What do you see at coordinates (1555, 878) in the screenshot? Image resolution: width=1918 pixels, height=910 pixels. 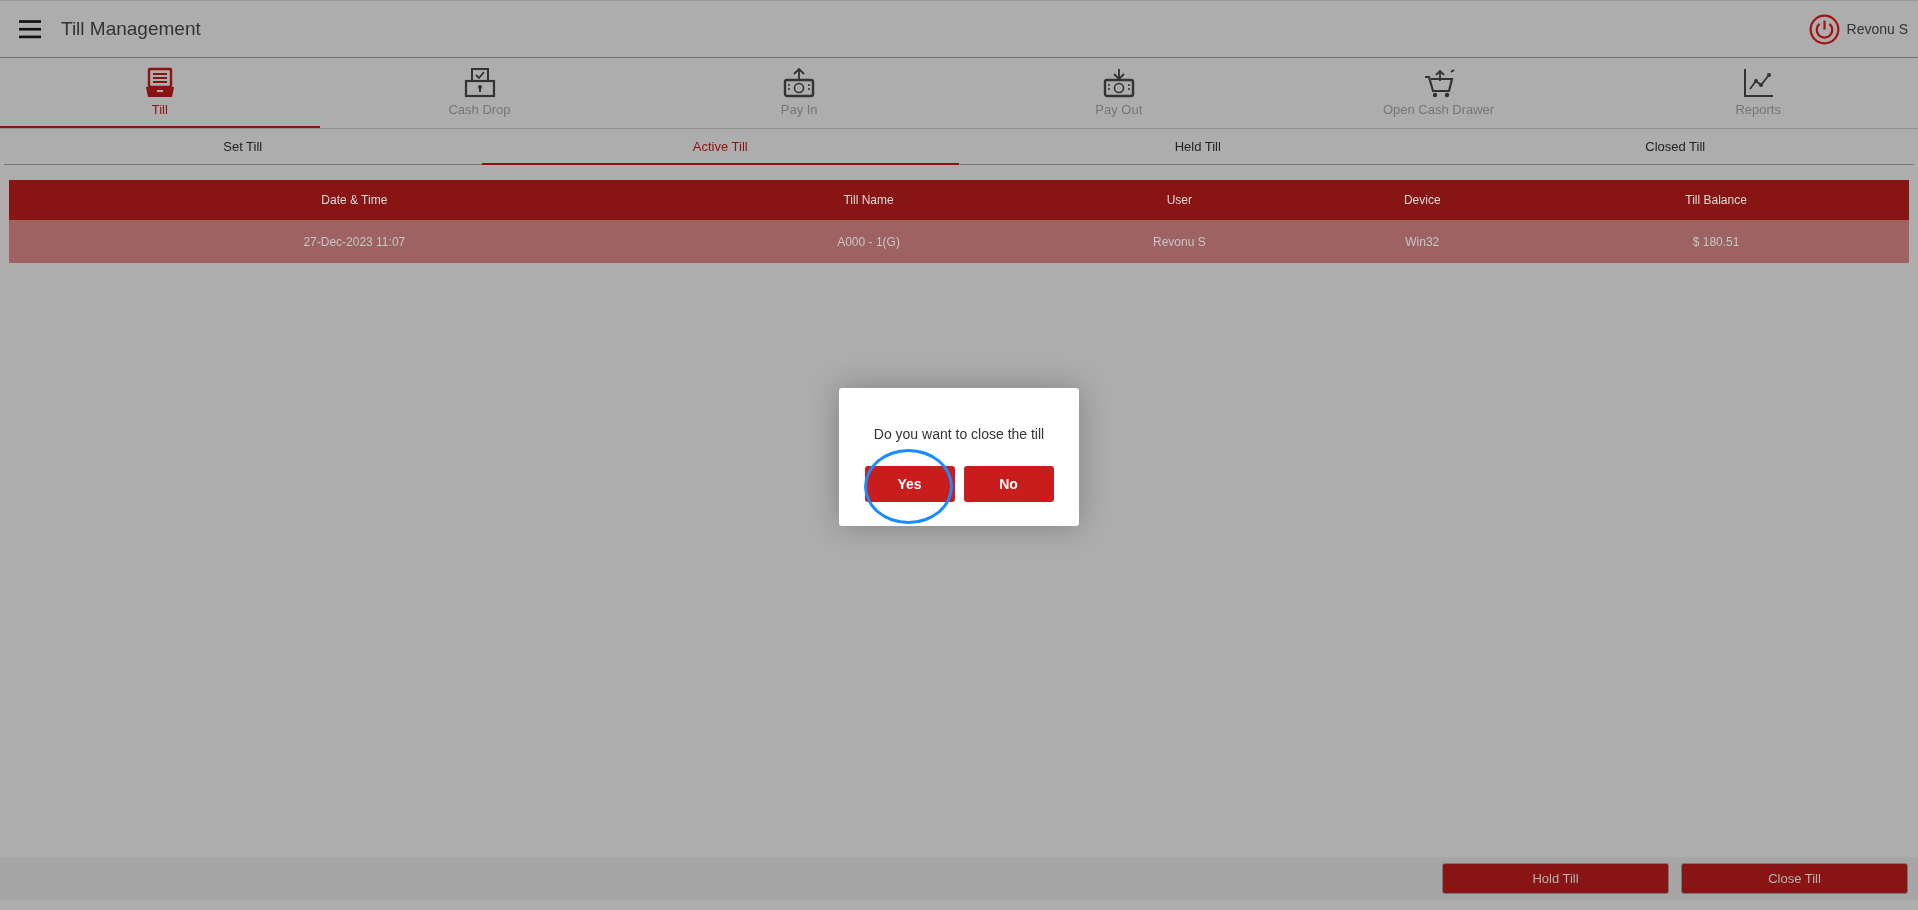 I see `footer-button: Hold Till` at bounding box center [1555, 878].